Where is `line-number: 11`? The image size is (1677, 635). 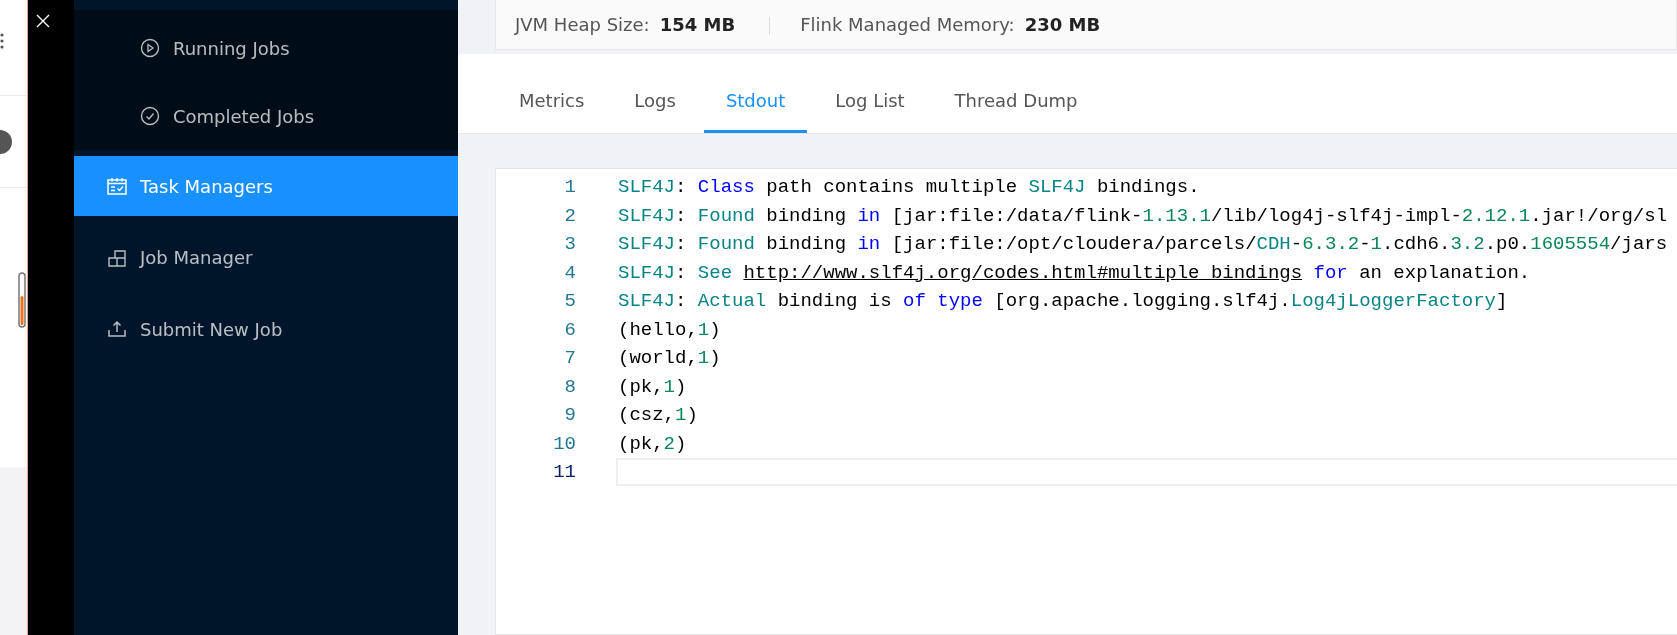 line-number: 11 is located at coordinates (564, 472).